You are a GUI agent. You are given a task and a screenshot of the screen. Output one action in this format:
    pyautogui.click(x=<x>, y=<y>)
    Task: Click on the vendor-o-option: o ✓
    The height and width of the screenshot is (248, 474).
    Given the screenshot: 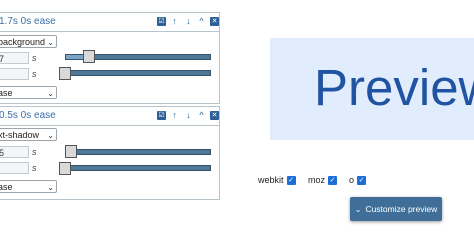 What is the action you would take?
    pyautogui.click(x=358, y=180)
    